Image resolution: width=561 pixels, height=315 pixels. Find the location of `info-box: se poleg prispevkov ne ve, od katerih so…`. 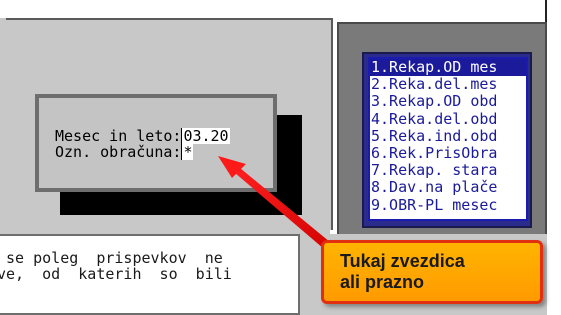

info-box: se poleg prispevkov ne ve, od katerih so… is located at coordinates (150, 274).